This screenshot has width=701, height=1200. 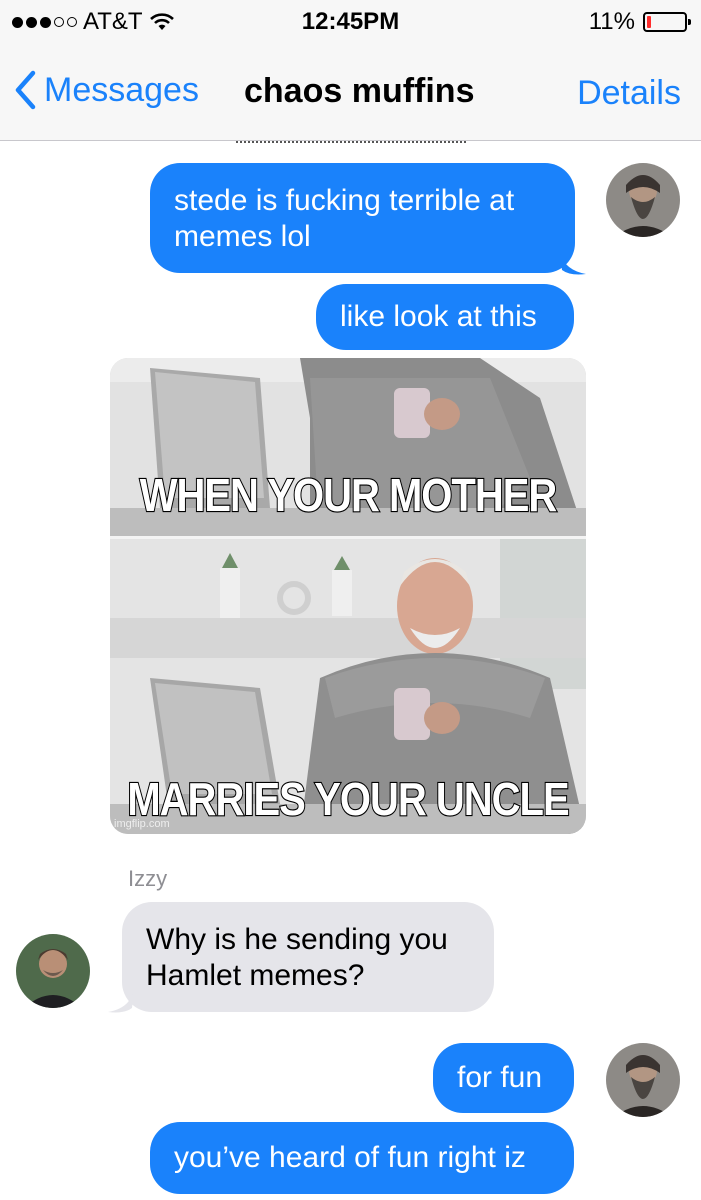 I want to click on meme-watermark: imgflip.com, so click(x=142, y=824).